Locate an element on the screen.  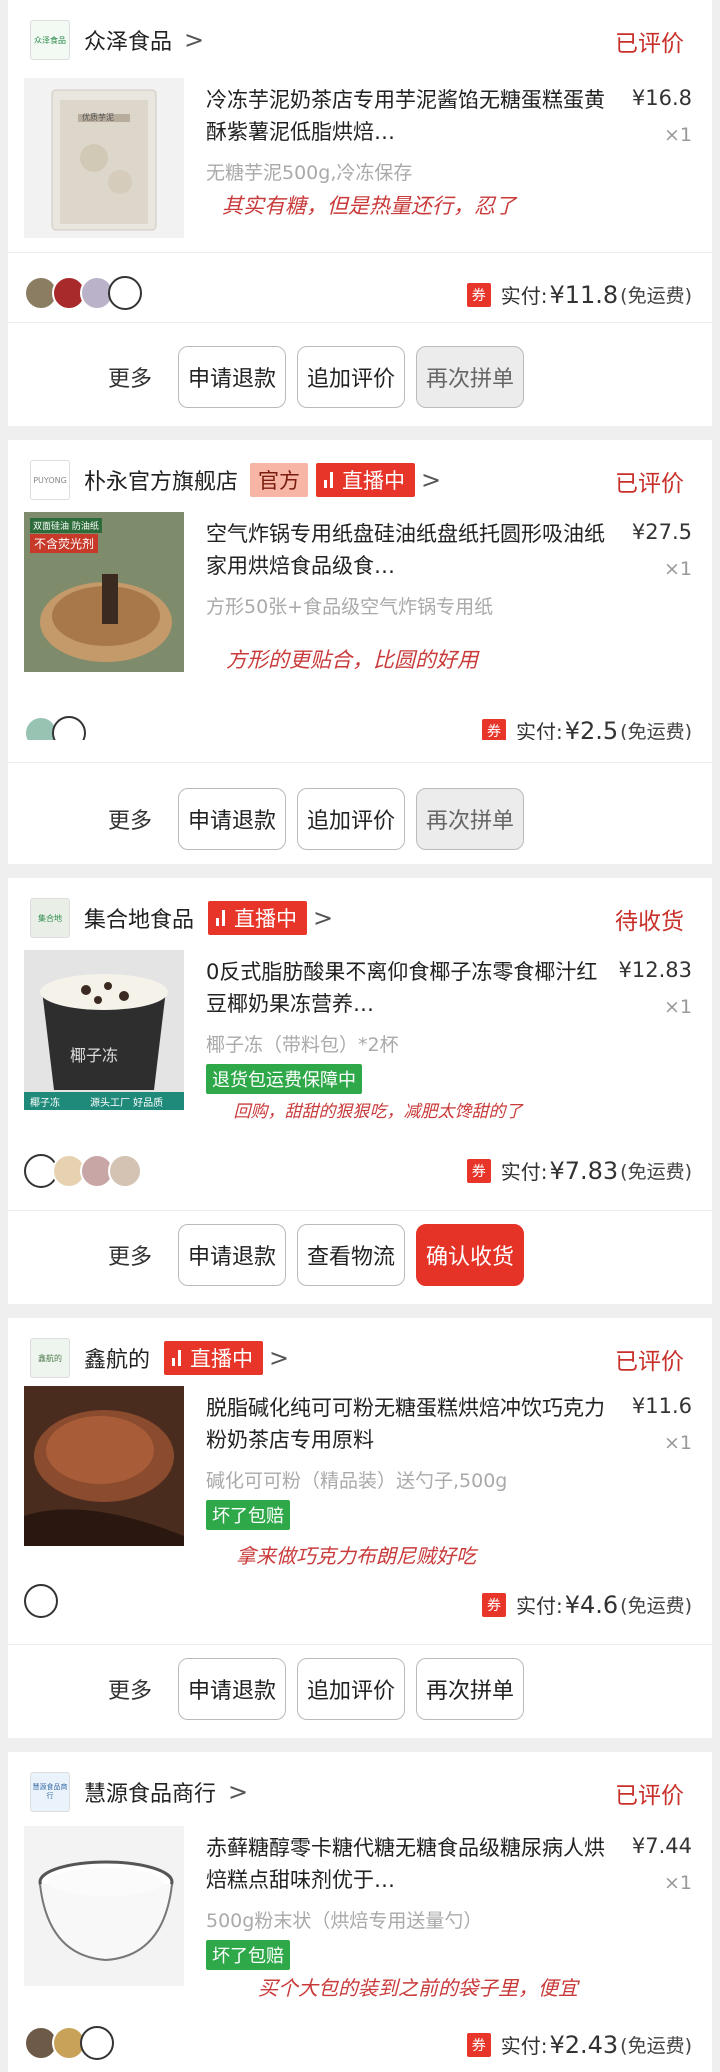
order-status: 待收货 is located at coordinates (649, 922).